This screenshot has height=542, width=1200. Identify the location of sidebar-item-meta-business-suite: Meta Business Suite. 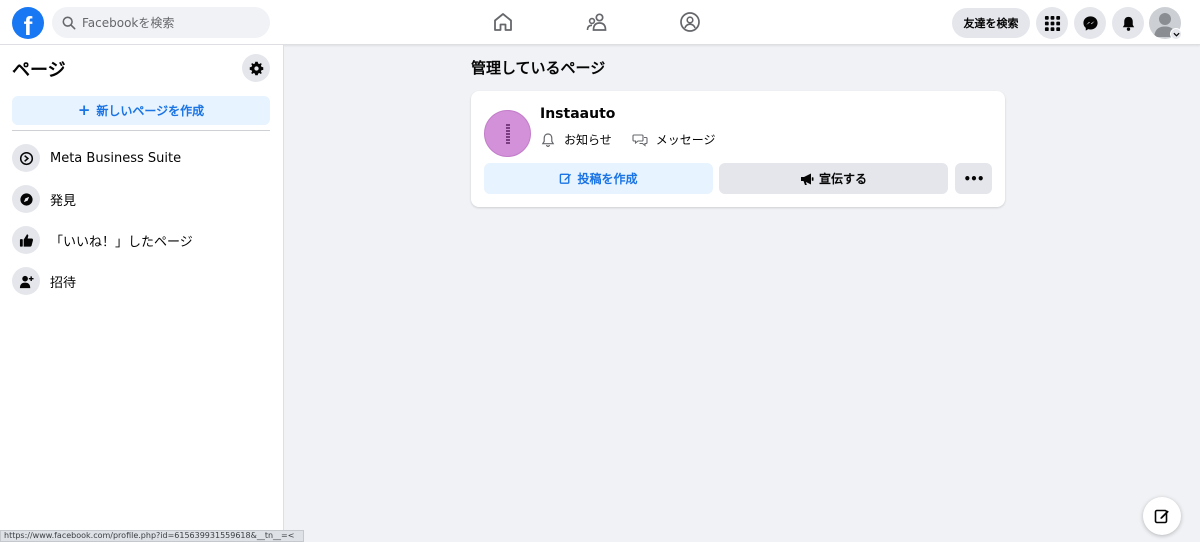
(143, 158).